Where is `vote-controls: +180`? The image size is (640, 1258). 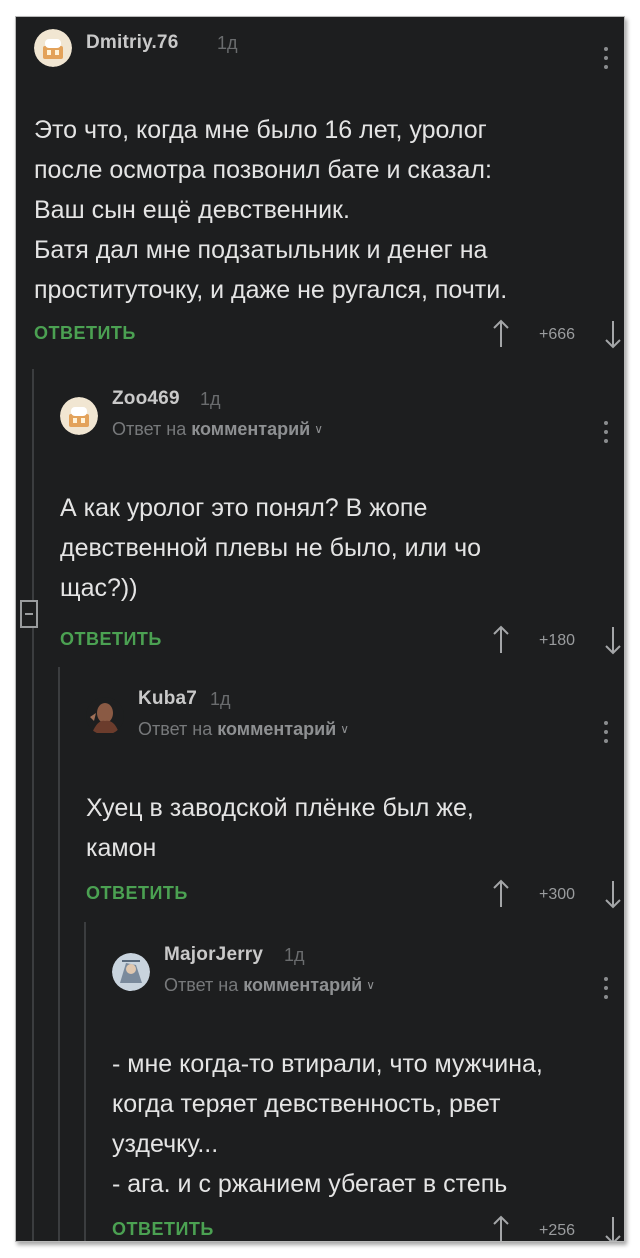
vote-controls: +180 is located at coordinates (557, 640).